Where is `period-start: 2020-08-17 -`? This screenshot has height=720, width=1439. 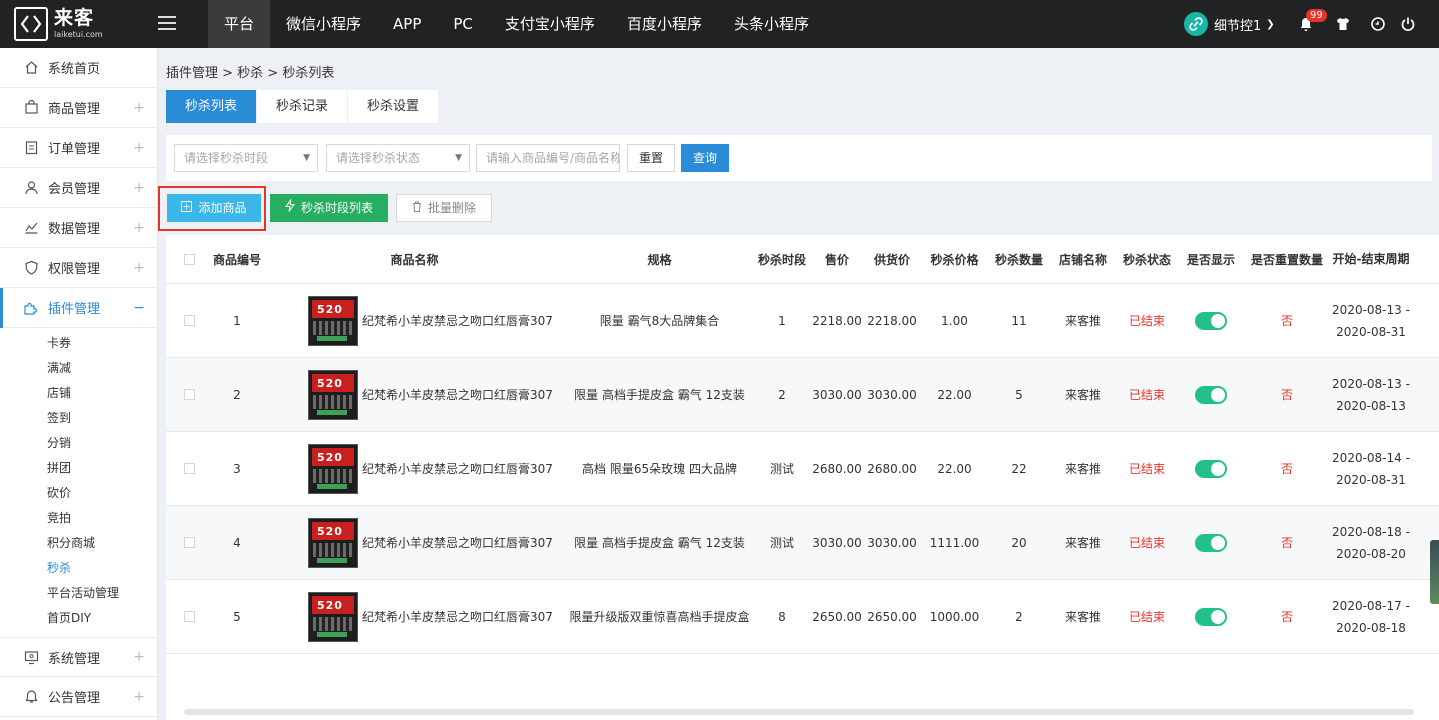 period-start: 2020-08-17 - is located at coordinates (1371, 605).